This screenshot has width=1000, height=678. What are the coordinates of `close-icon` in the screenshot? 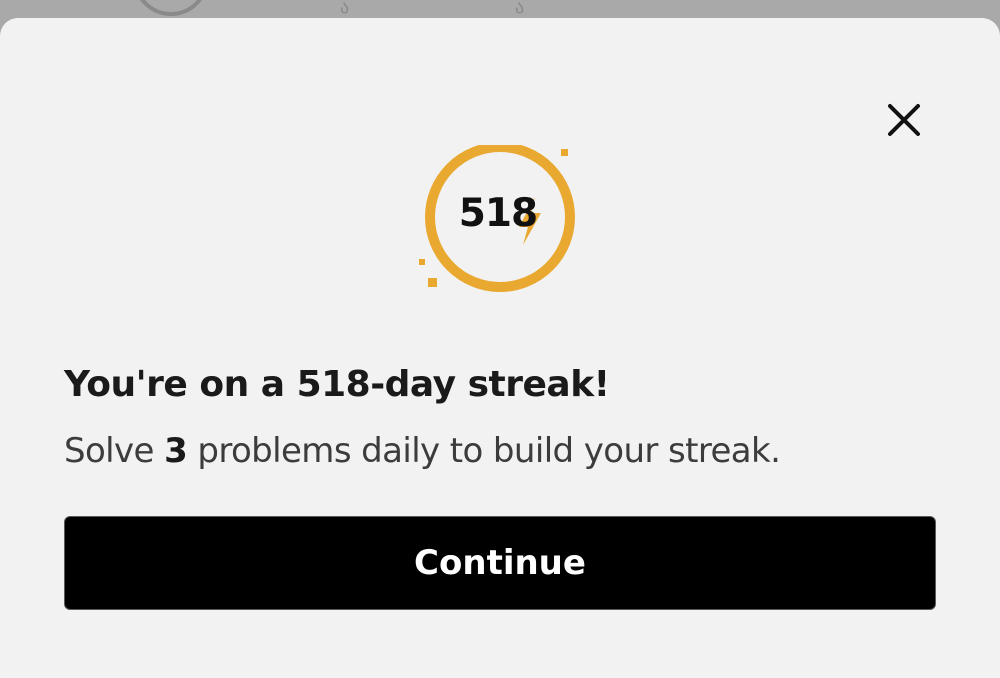 It's located at (904, 120).